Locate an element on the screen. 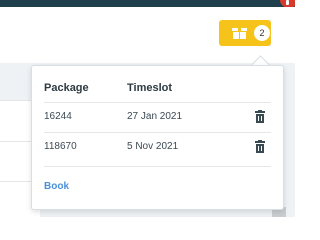 Image resolution: width=320 pixels, height=240 pixels. timeslot-date: 5 Nov 2021 is located at coordinates (153, 146).